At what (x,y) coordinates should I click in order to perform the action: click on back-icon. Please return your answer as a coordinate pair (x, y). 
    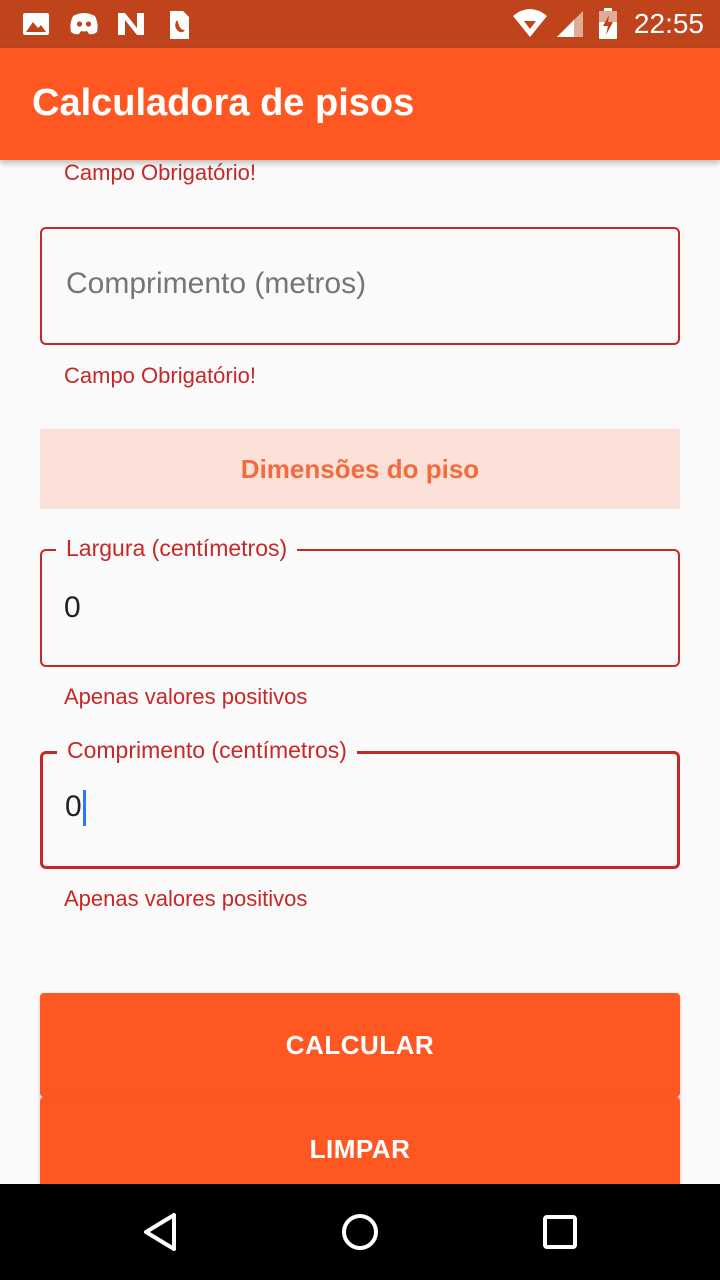
    Looking at the image, I should click on (160, 1232).